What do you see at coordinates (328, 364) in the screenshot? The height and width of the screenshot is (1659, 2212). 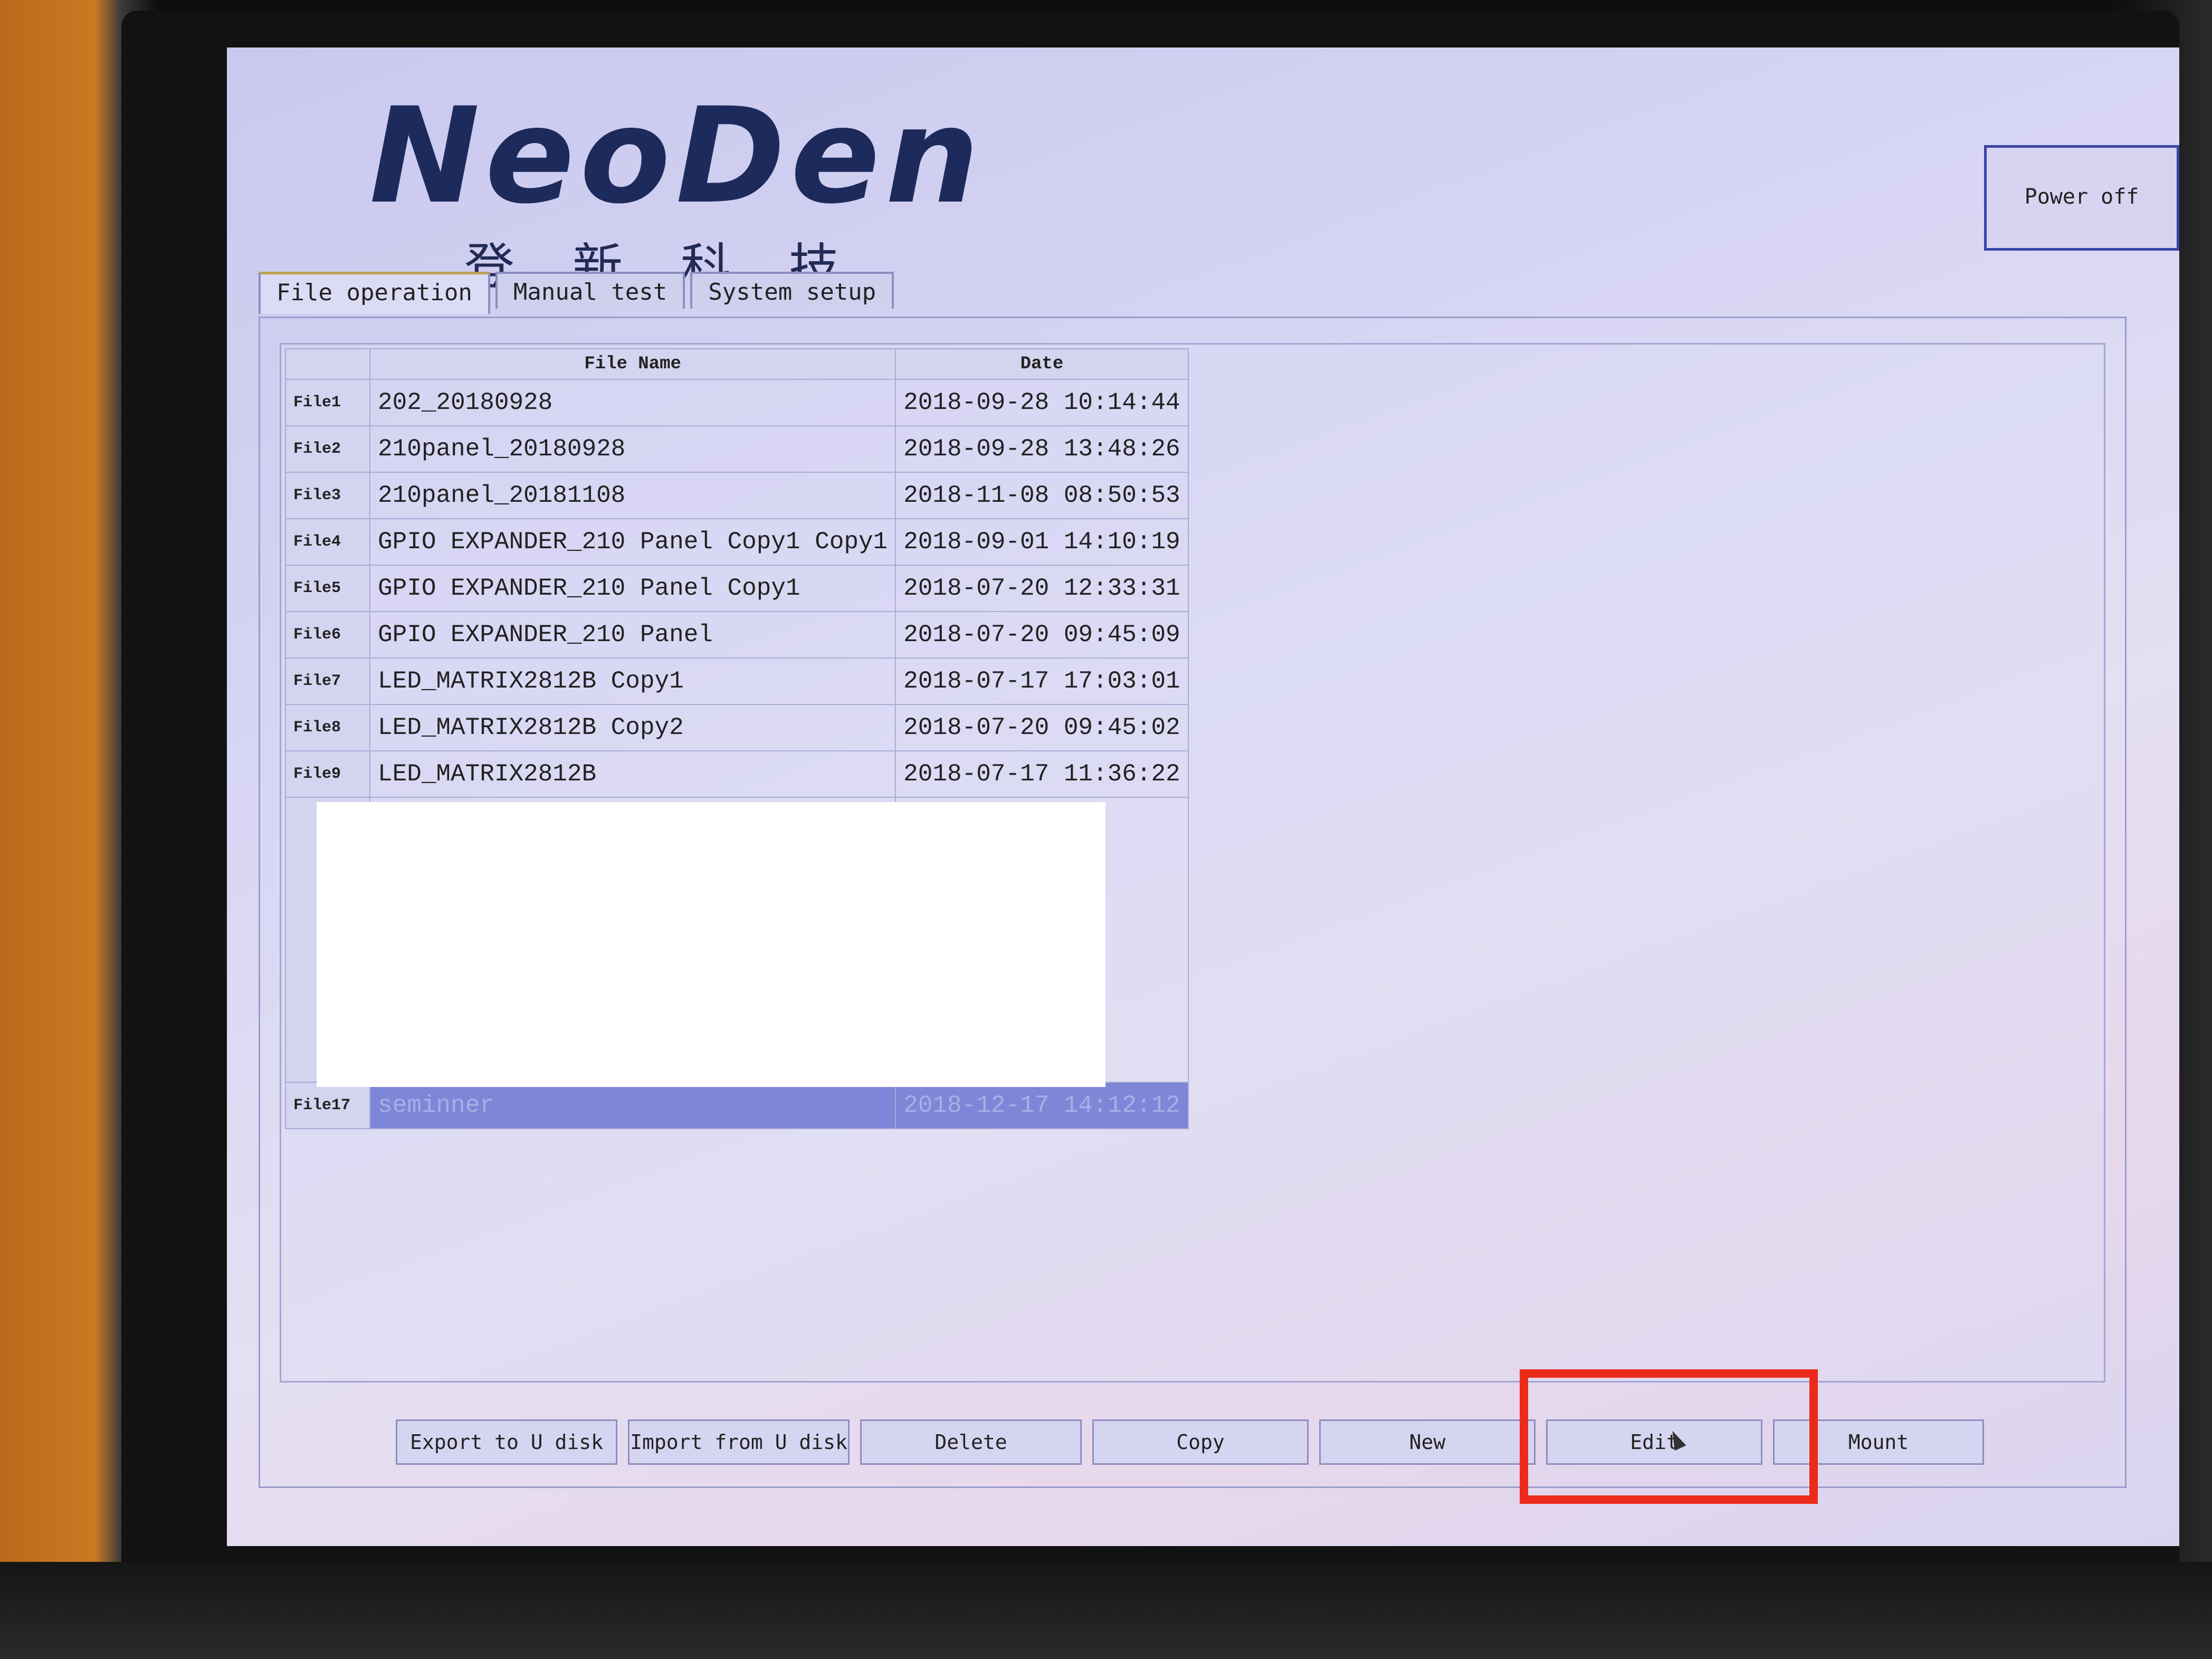 I see `index-header` at bounding box center [328, 364].